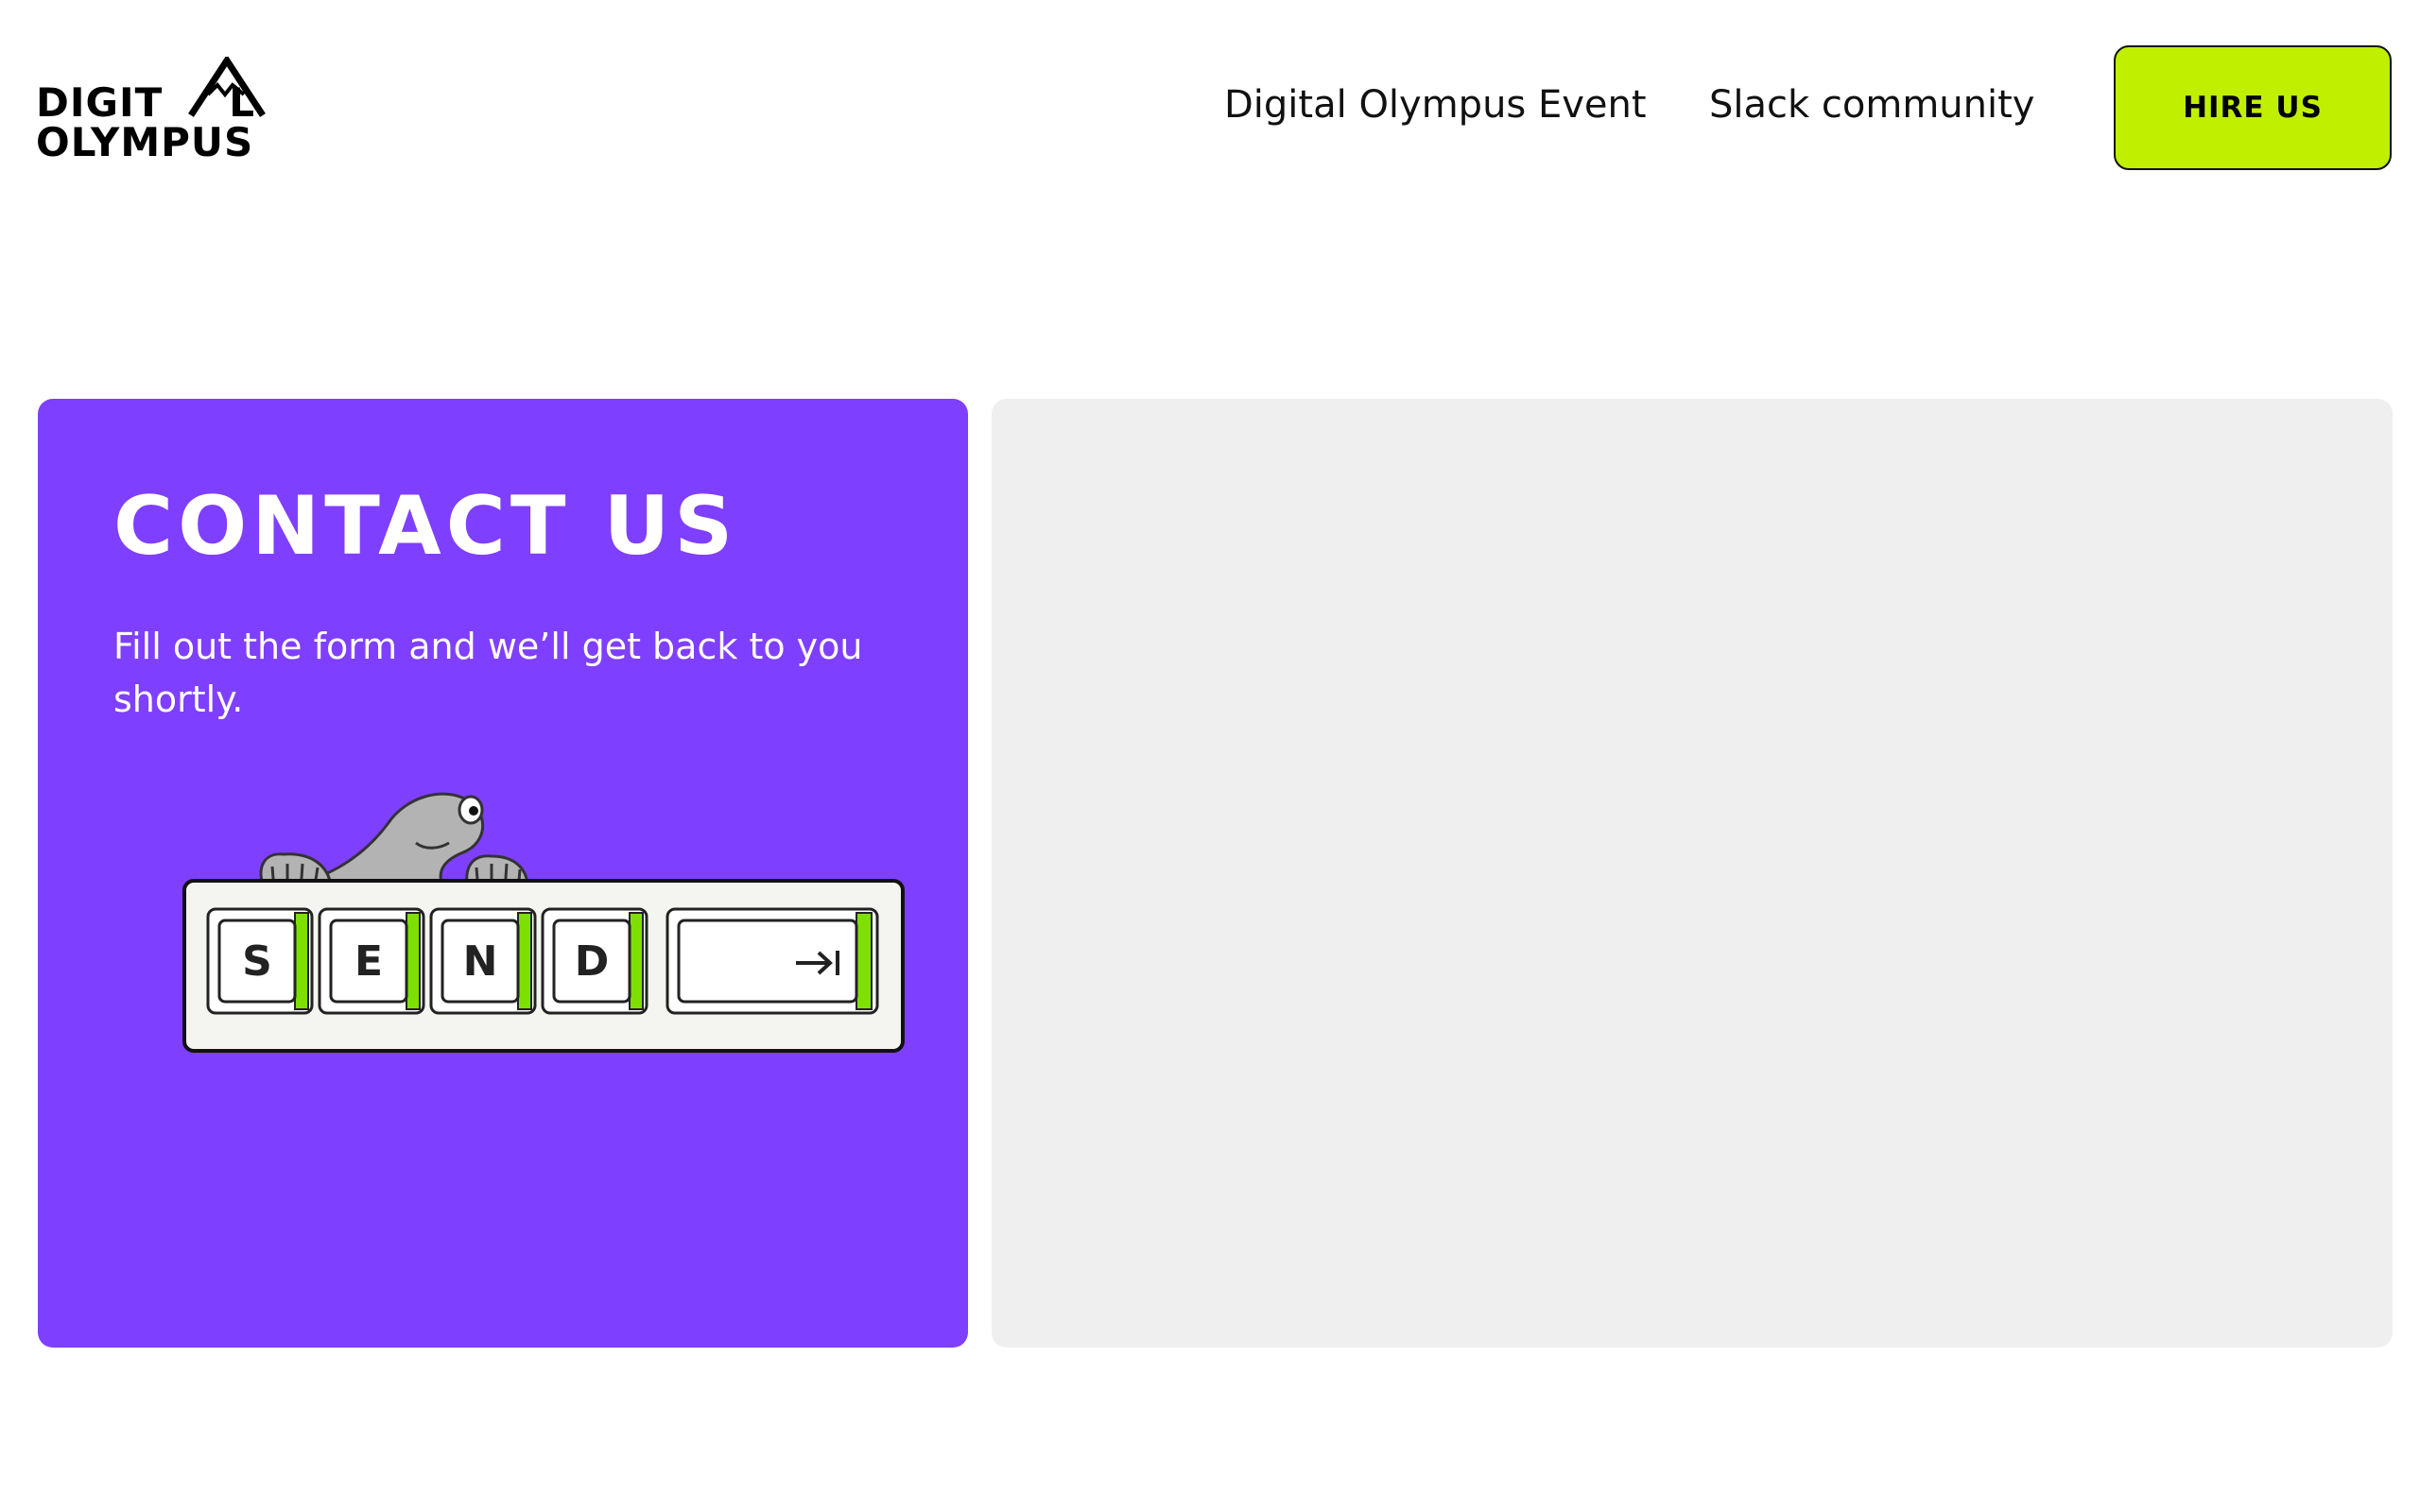 This screenshot has width=2420, height=1512. I want to click on send-keyboard-illustration: S E N D, so click(543, 922).